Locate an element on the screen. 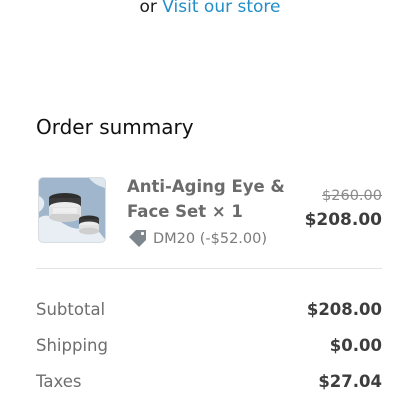 This screenshot has width=420, height=420. shipping-value: $0.00 is located at coordinates (355, 345).